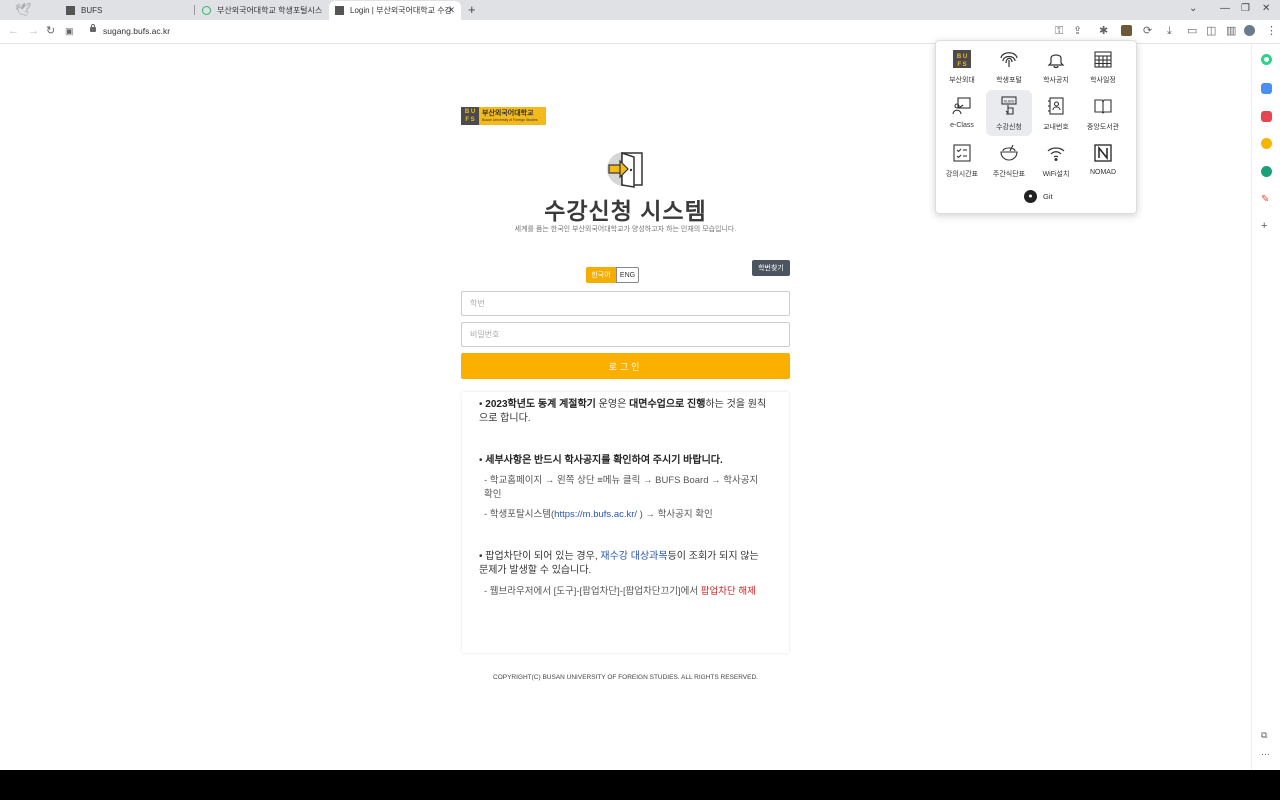  Describe the element at coordinates (1103, 160) in the screenshot. I see `menu-item-nomad: NOMAD` at that location.